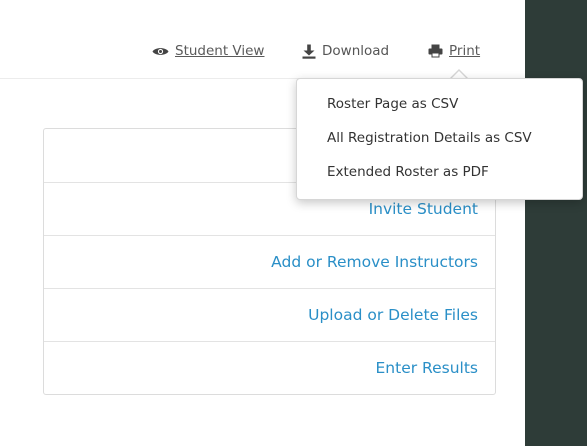 This screenshot has height=446, width=587. I want to click on eye-icon, so click(160, 51).